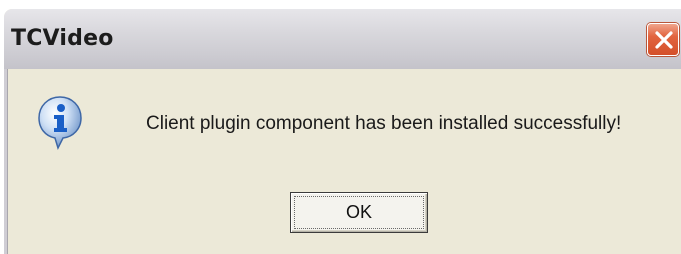 The image size is (681, 254). I want to click on close-x-icon, so click(664, 40).